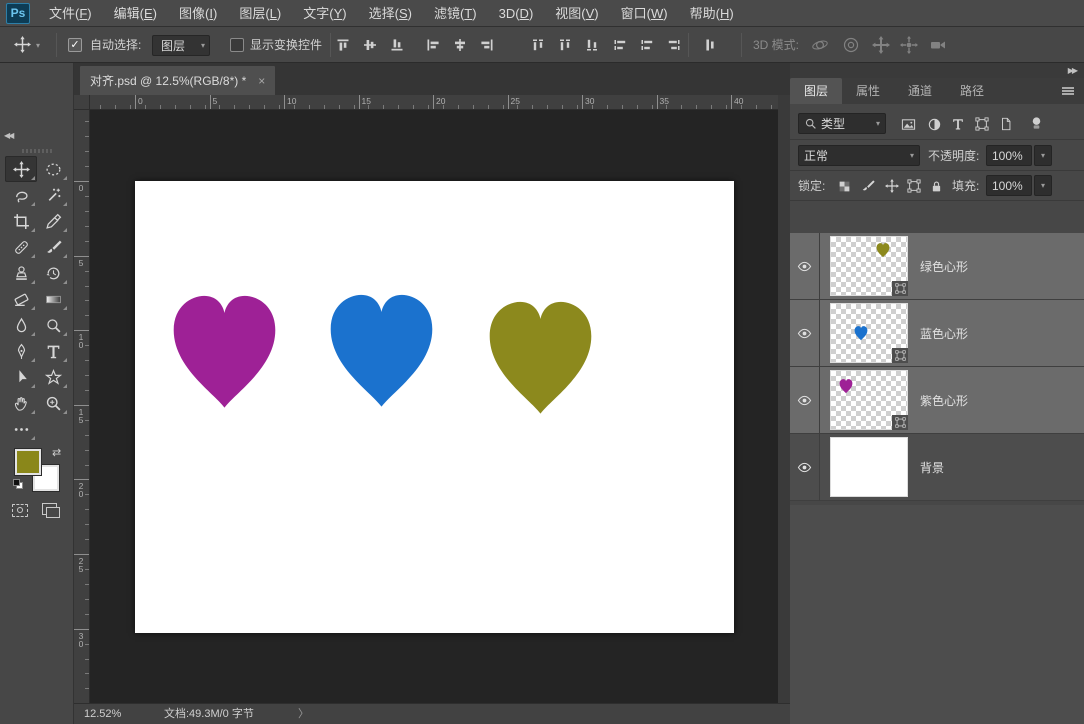 Image resolution: width=1084 pixels, height=724 pixels. Describe the element at coordinates (53, 299) in the screenshot. I see `tool-gradient` at that location.